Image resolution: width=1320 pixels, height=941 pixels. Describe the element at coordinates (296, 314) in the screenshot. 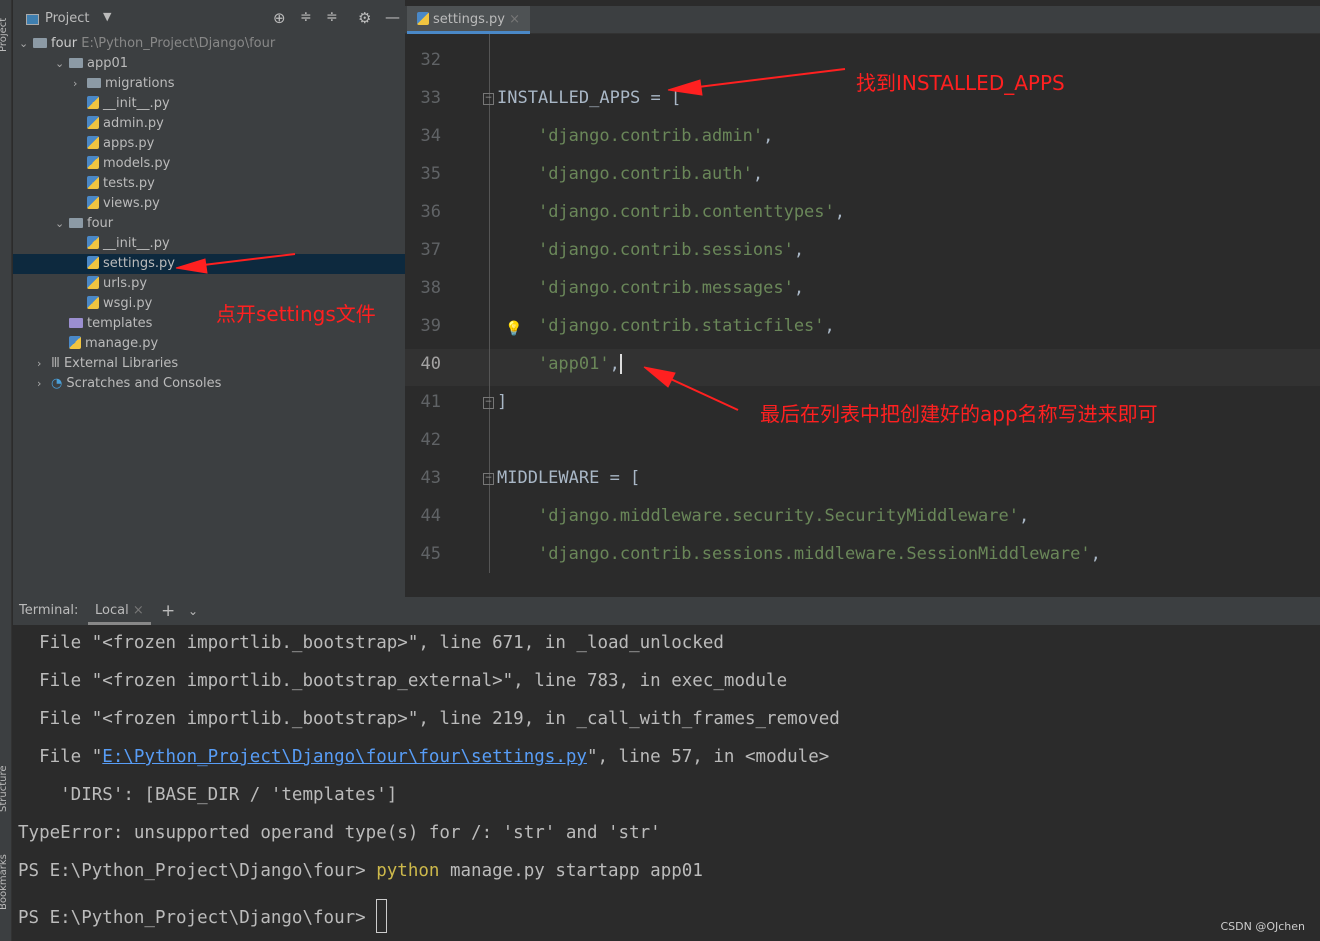

I see `annotation-open-settings: 点开settings文件` at that location.